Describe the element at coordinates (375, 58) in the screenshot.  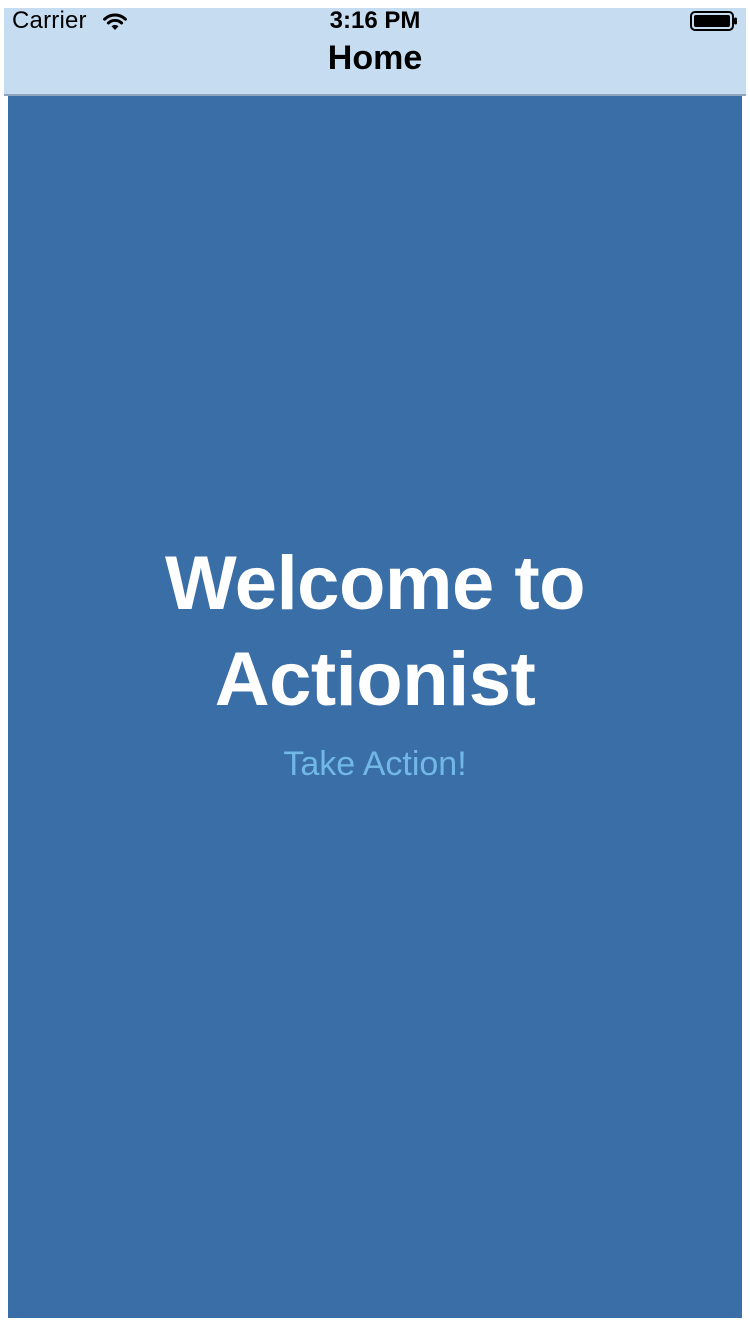
I see `page-title: Home` at that location.